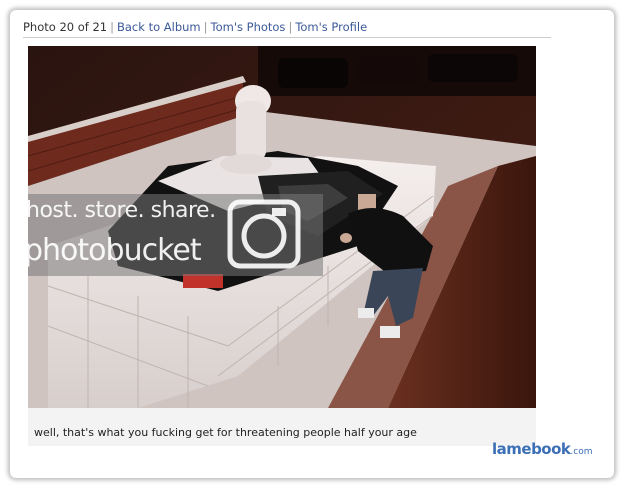 Image resolution: width=630 pixels, height=491 pixels. What do you see at coordinates (115, 250) in the screenshot?
I see `watermark-brand: photobucket` at bounding box center [115, 250].